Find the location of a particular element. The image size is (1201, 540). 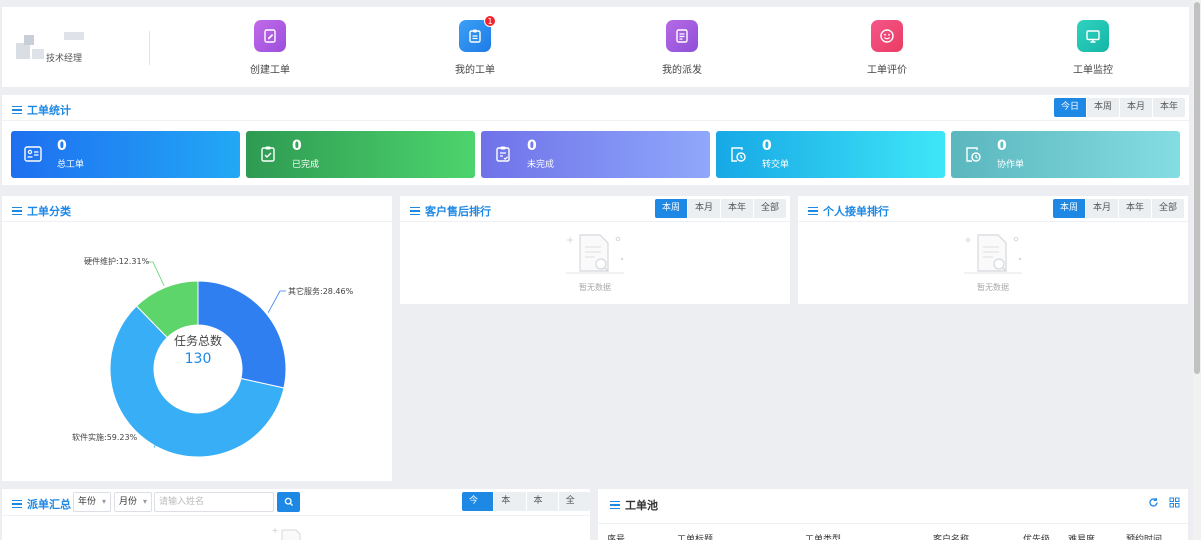

nav-my-tickets: 1 我的工单 is located at coordinates (475, 45).